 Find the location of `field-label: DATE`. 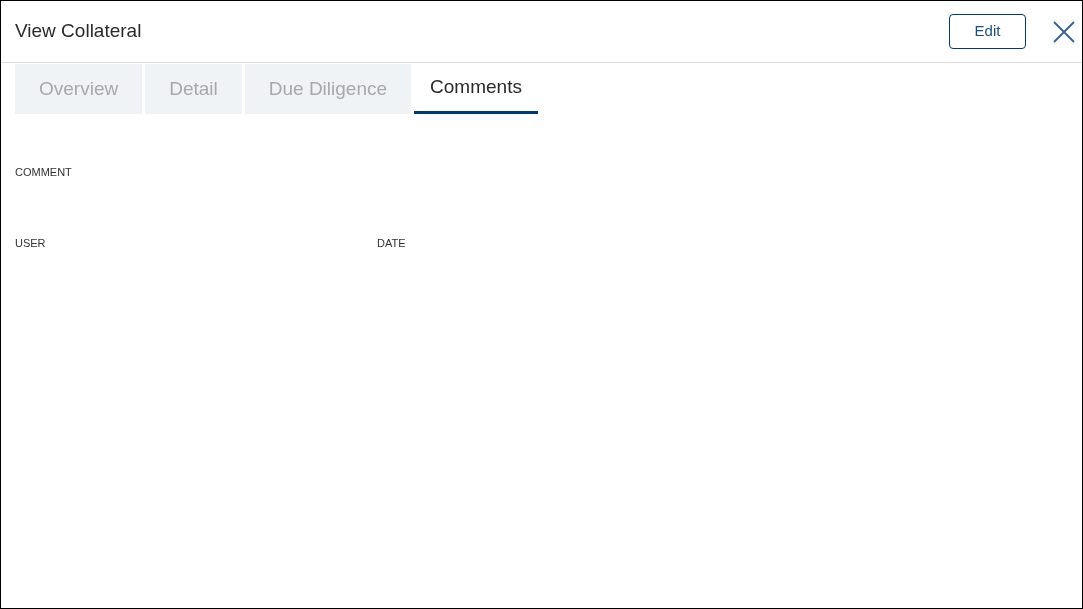

field-label: DATE is located at coordinates (391, 243).